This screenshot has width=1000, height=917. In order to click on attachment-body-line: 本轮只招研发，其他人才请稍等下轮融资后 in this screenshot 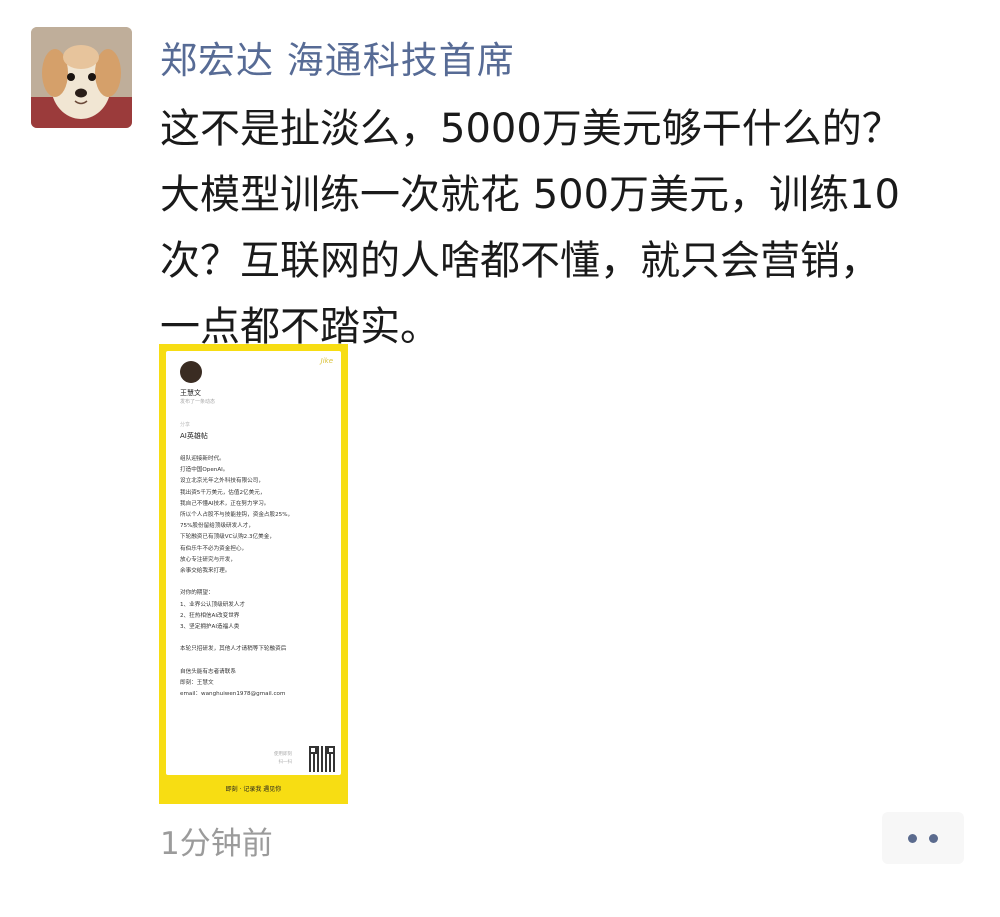, I will do `click(233, 649)`.